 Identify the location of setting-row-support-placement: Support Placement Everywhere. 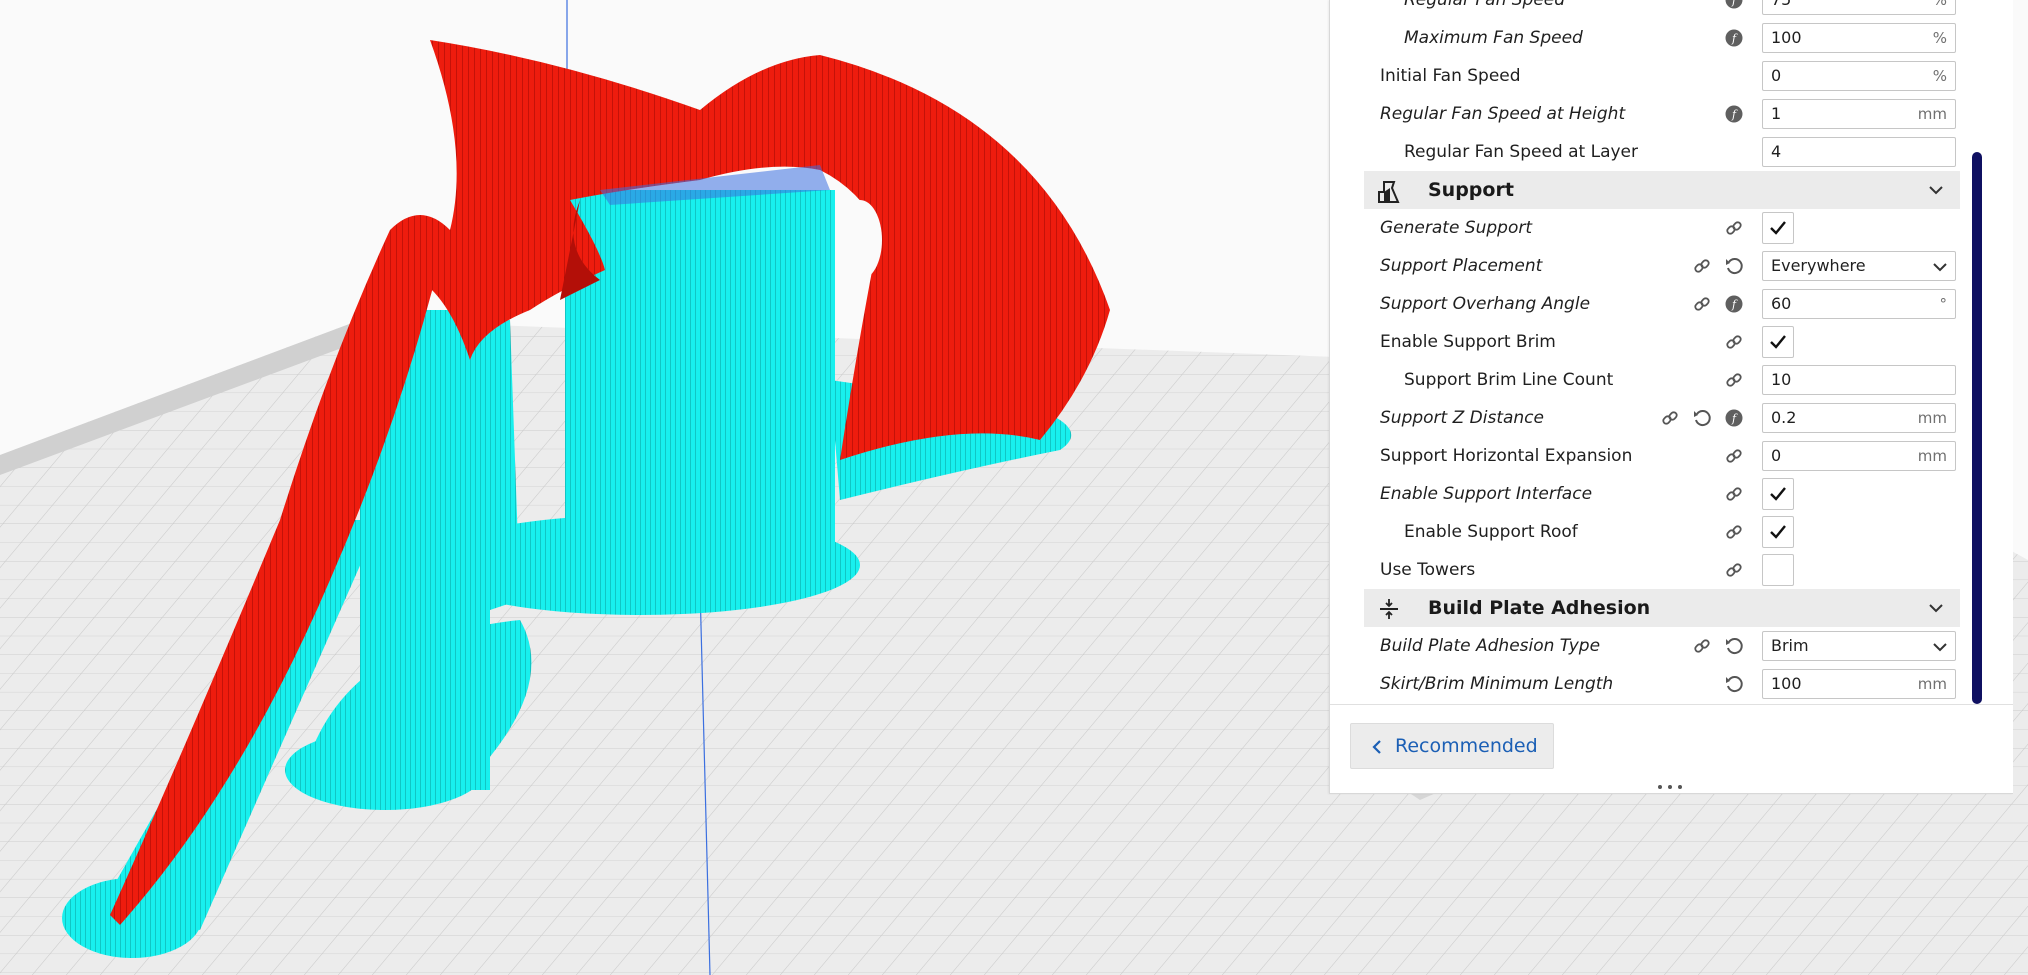
(1655, 266).